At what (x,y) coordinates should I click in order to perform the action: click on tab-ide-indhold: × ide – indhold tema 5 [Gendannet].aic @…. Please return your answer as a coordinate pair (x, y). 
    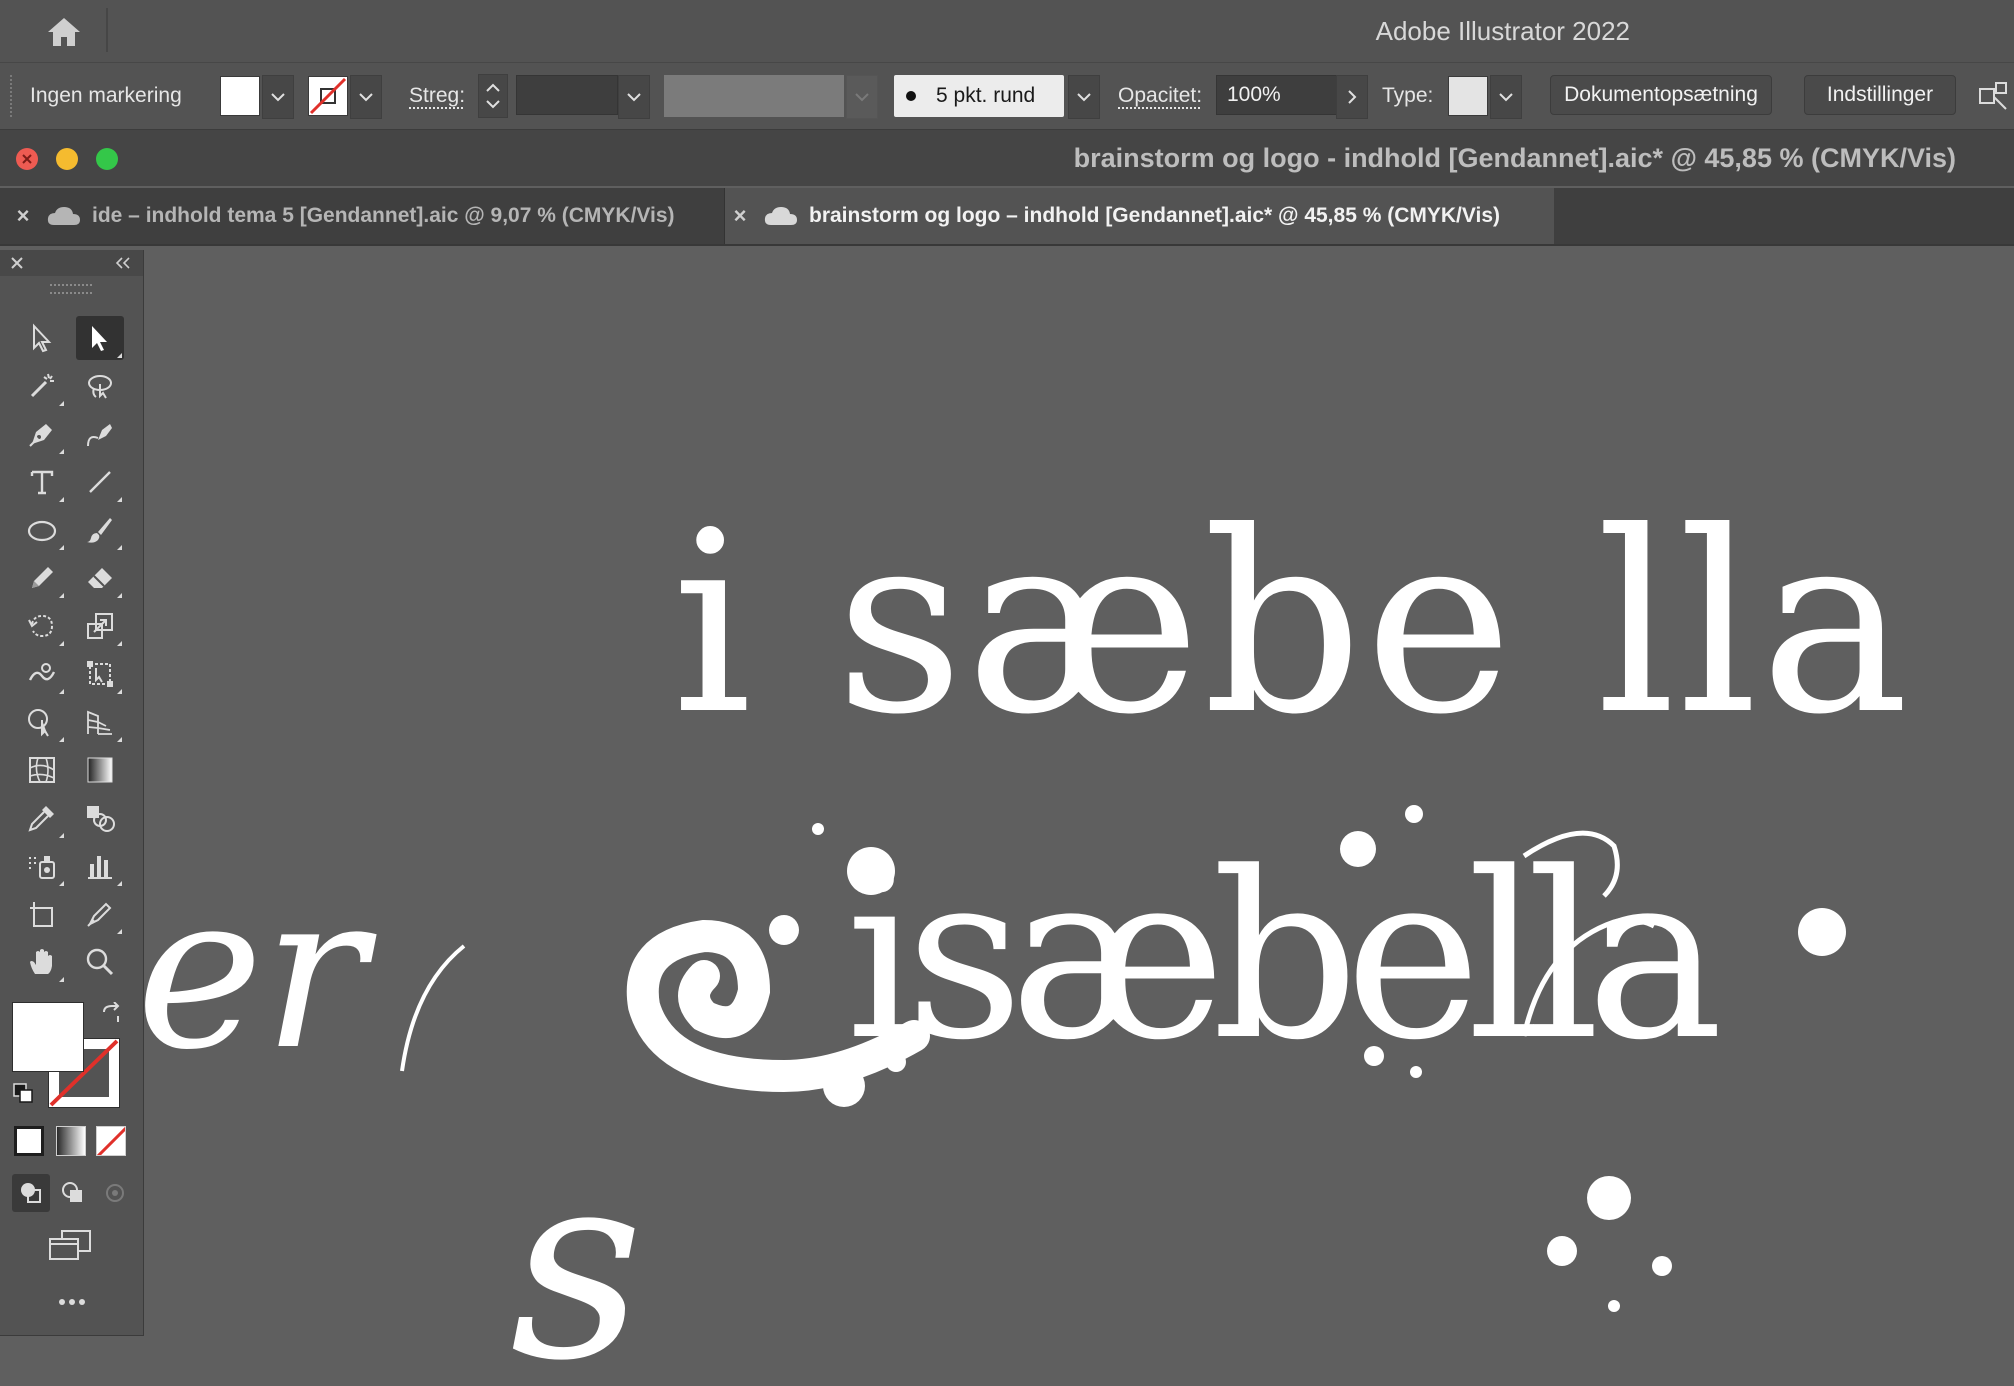
    Looking at the image, I should click on (364, 216).